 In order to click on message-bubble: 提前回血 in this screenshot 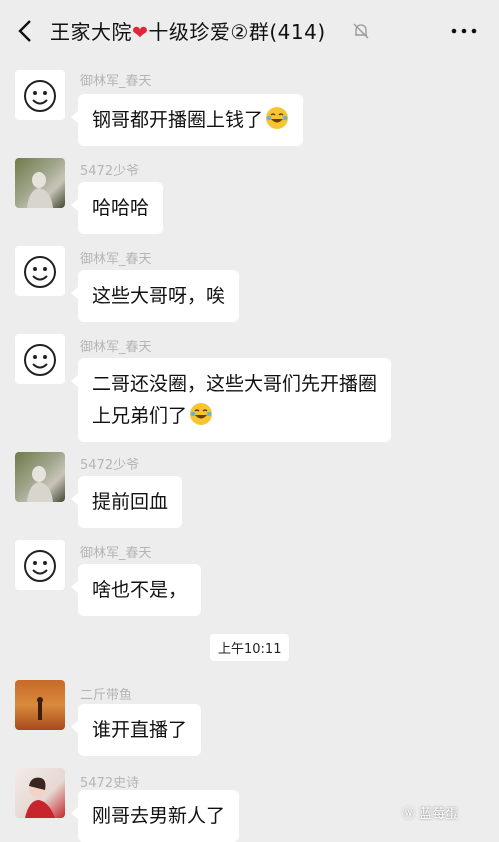, I will do `click(126, 502)`.